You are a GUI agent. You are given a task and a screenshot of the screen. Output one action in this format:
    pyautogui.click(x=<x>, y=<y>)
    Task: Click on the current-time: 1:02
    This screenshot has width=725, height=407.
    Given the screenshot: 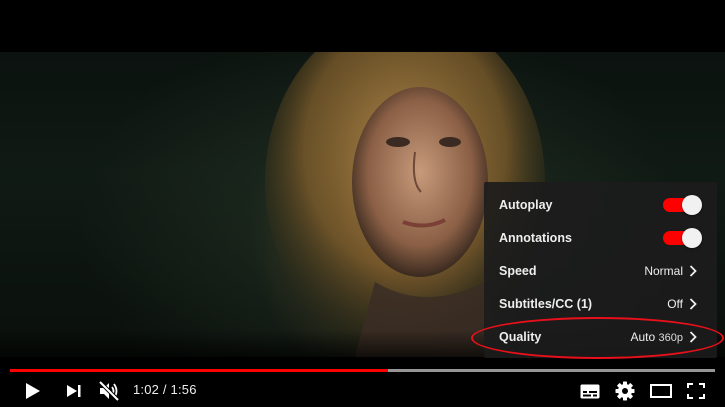 What is the action you would take?
    pyautogui.click(x=146, y=389)
    